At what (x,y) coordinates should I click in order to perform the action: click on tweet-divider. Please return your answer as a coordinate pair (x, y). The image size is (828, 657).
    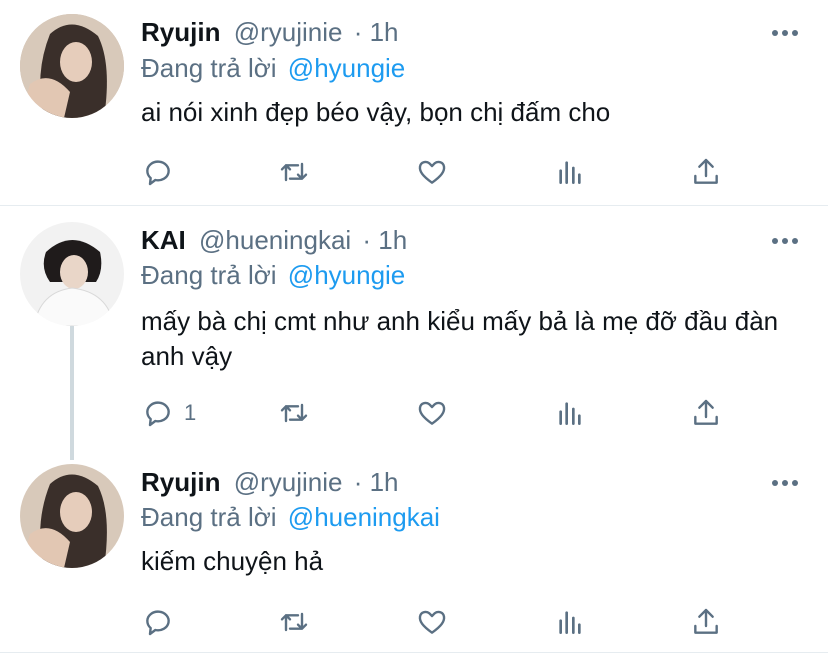
    Looking at the image, I should click on (414, 652).